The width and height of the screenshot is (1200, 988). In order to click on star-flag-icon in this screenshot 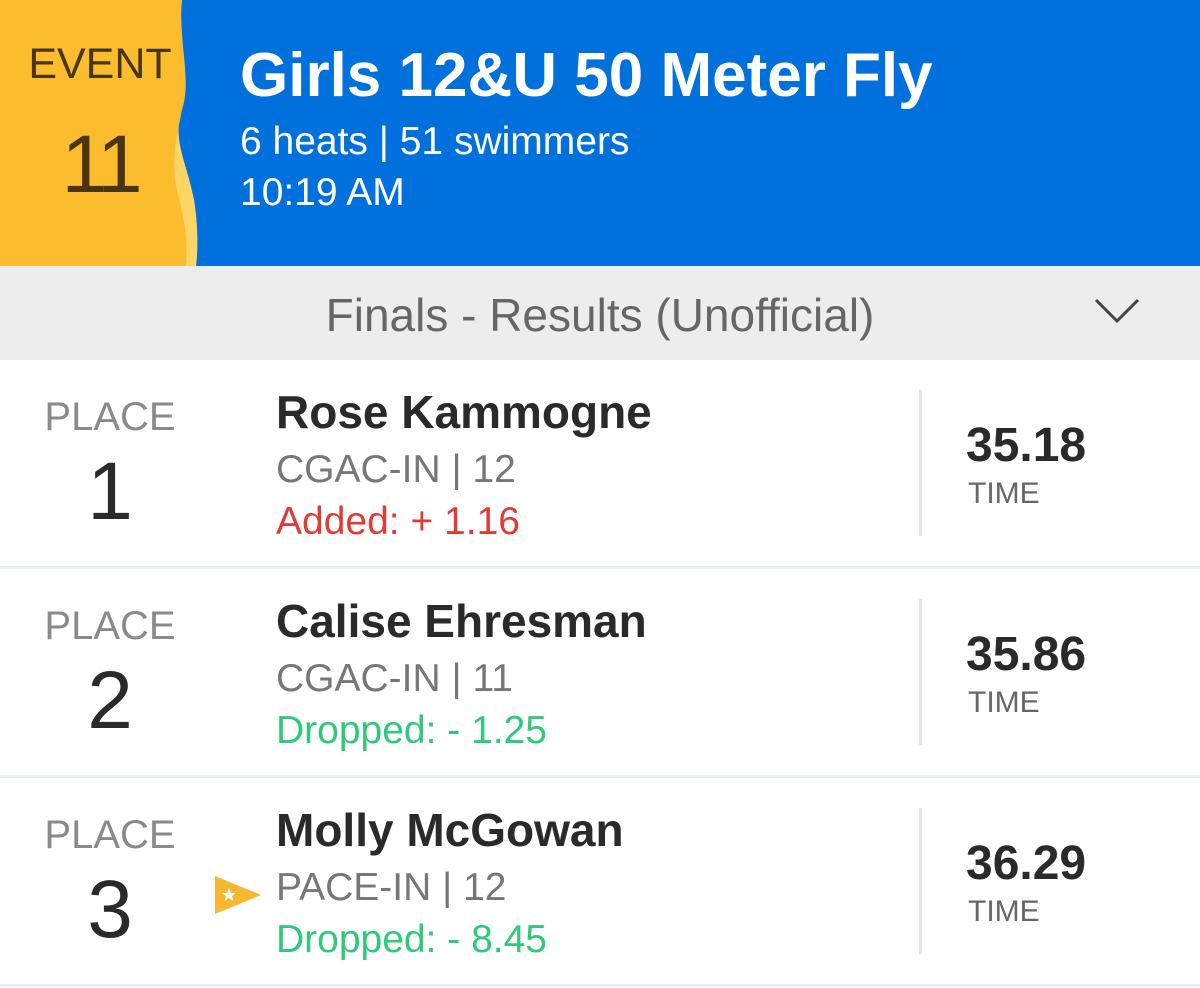, I will do `click(238, 895)`.